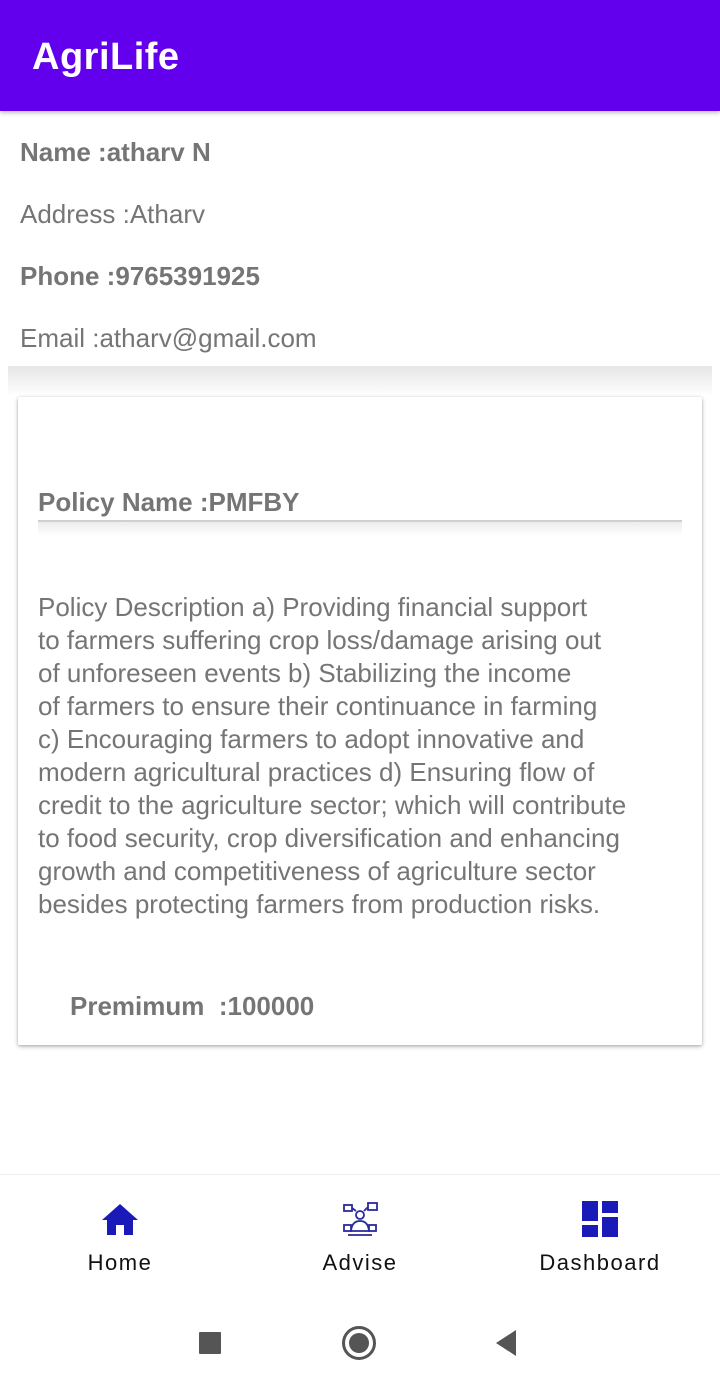 This screenshot has width=720, height=1391. What do you see at coordinates (360, 1219) in the screenshot?
I see `advise-icon` at bounding box center [360, 1219].